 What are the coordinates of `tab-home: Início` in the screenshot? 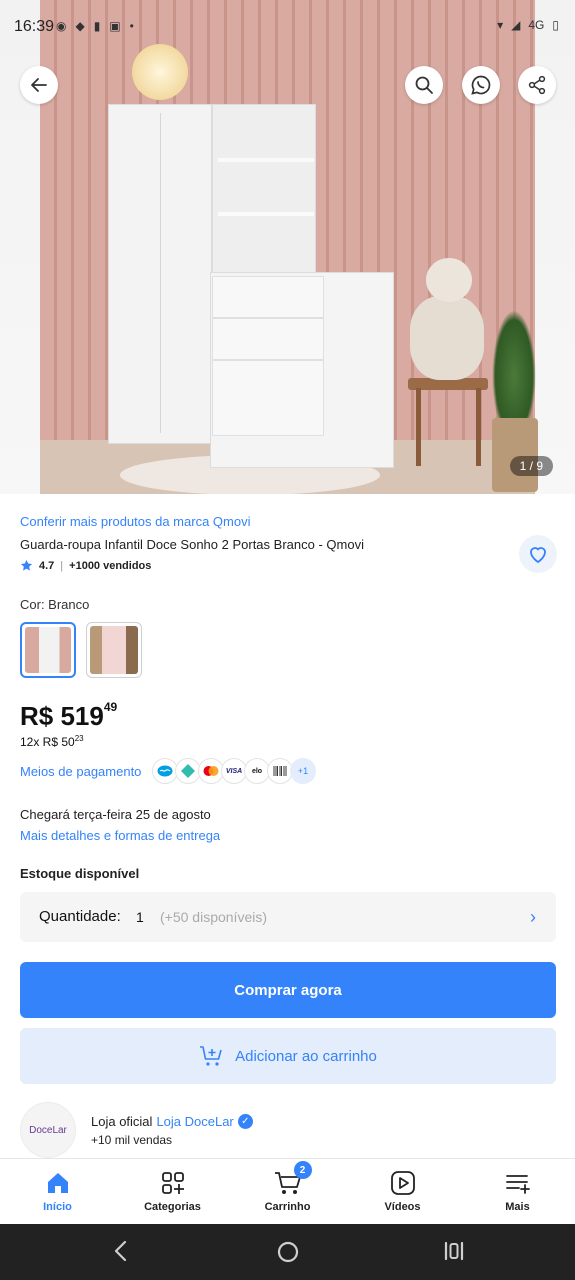 It's located at (57, 1192).